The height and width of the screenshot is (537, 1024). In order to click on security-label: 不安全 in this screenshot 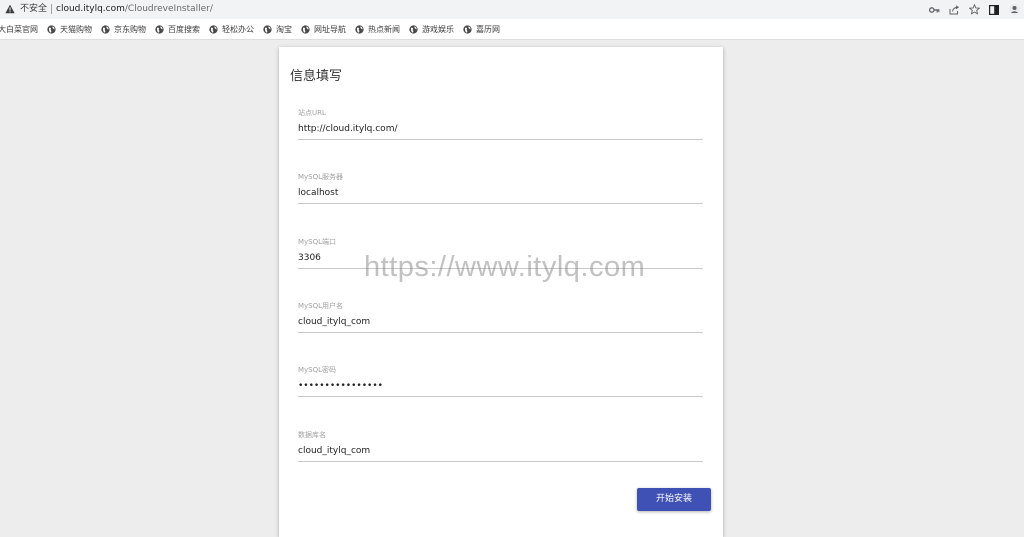, I will do `click(33, 9)`.